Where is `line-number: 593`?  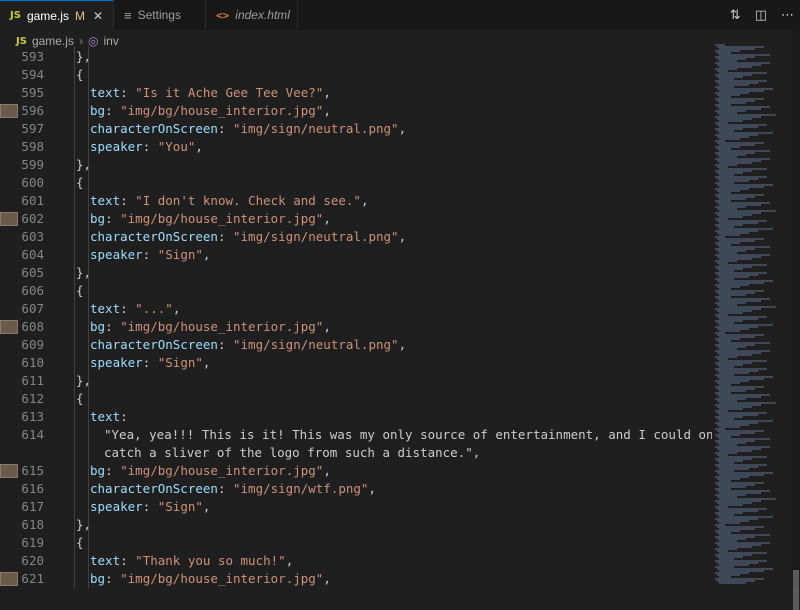
line-number: 593 is located at coordinates (32, 56).